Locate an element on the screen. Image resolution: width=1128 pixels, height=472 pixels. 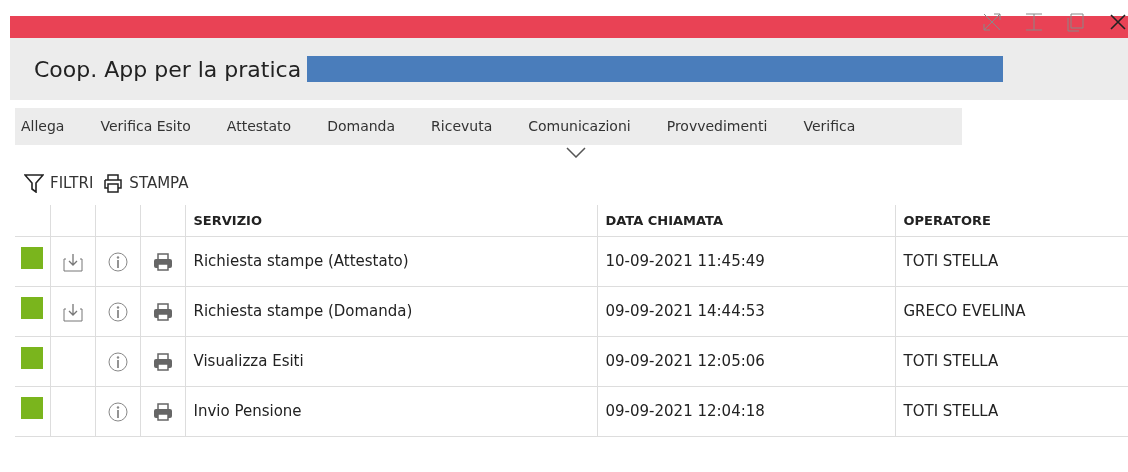
column-header: DATA CHIAMATA is located at coordinates (664, 220).